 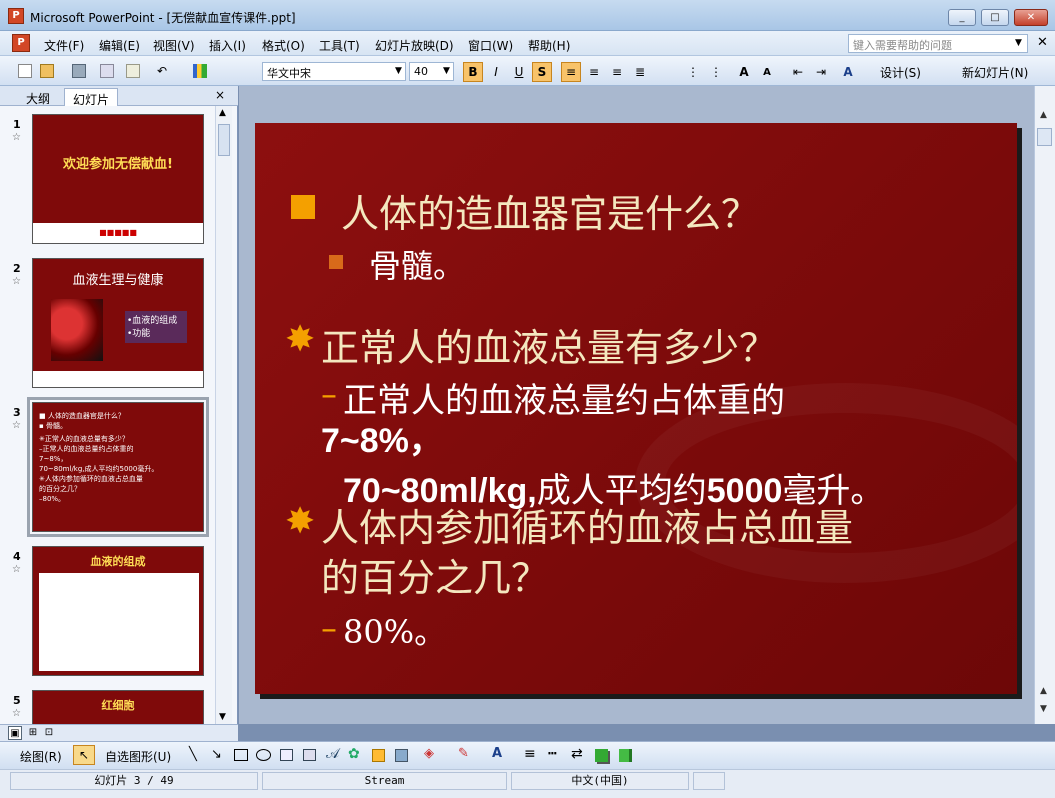 I want to click on slide-thumbnail-1: 欢迎参加无偿献血! ■■■■■, so click(x=118, y=179).